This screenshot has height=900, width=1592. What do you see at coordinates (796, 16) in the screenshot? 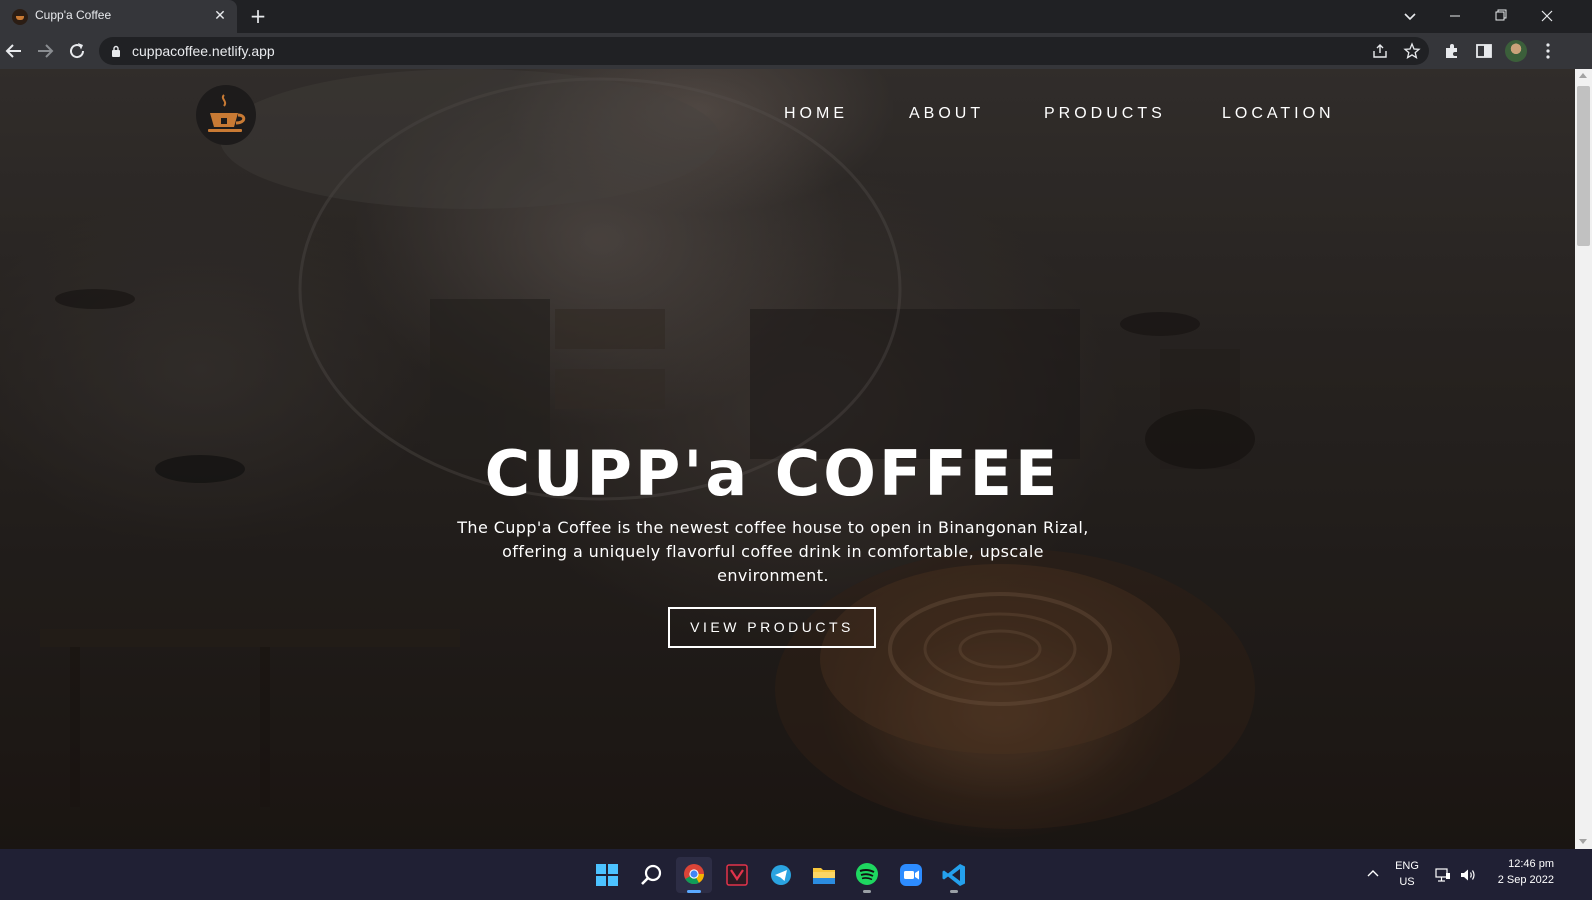
I see `browser-tab-strip: Cupp'a Coffee ✕ +` at bounding box center [796, 16].